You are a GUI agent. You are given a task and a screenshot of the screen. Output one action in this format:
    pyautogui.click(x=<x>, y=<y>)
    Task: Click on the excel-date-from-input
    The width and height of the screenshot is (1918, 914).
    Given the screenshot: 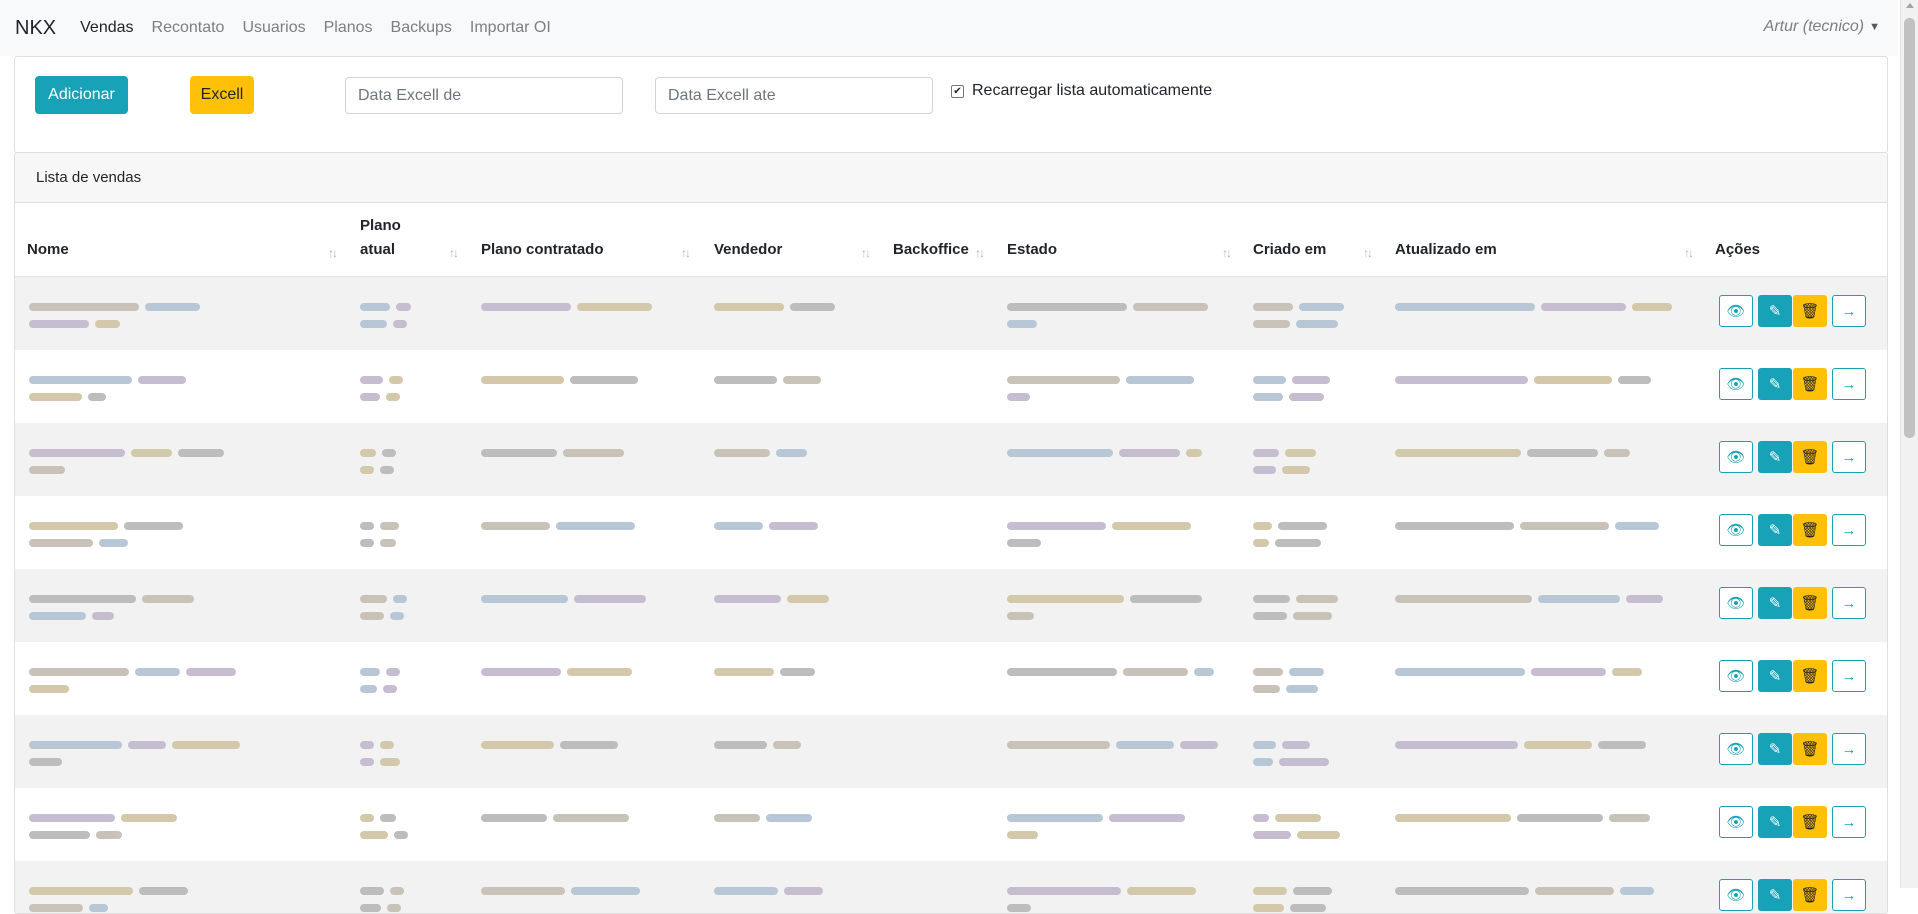 What is the action you would take?
    pyautogui.click(x=484, y=95)
    